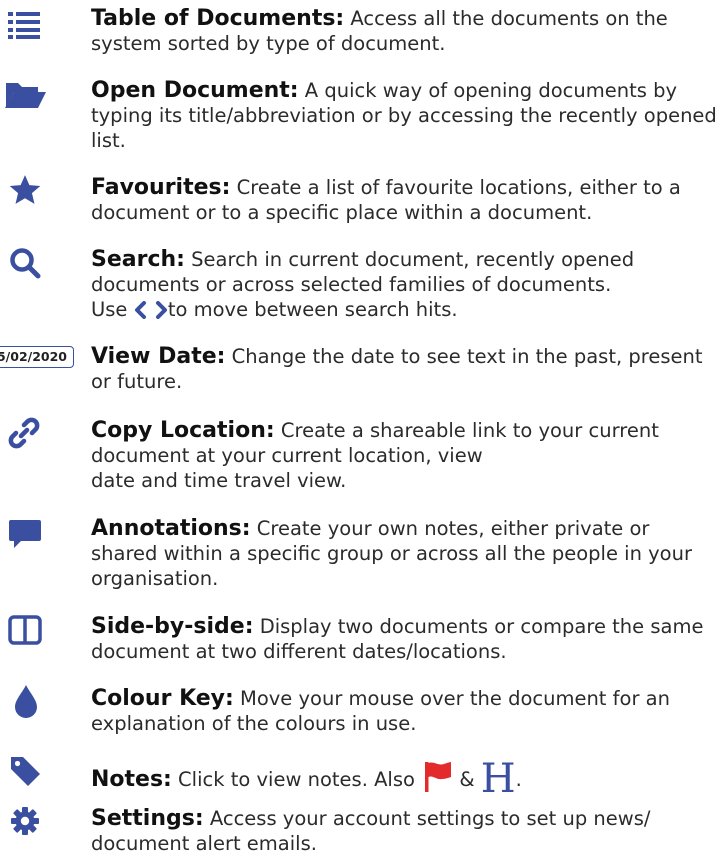 This screenshot has width=722, height=856. Describe the element at coordinates (218, 18) in the screenshot. I see `item-title: Table of Documents:` at that location.